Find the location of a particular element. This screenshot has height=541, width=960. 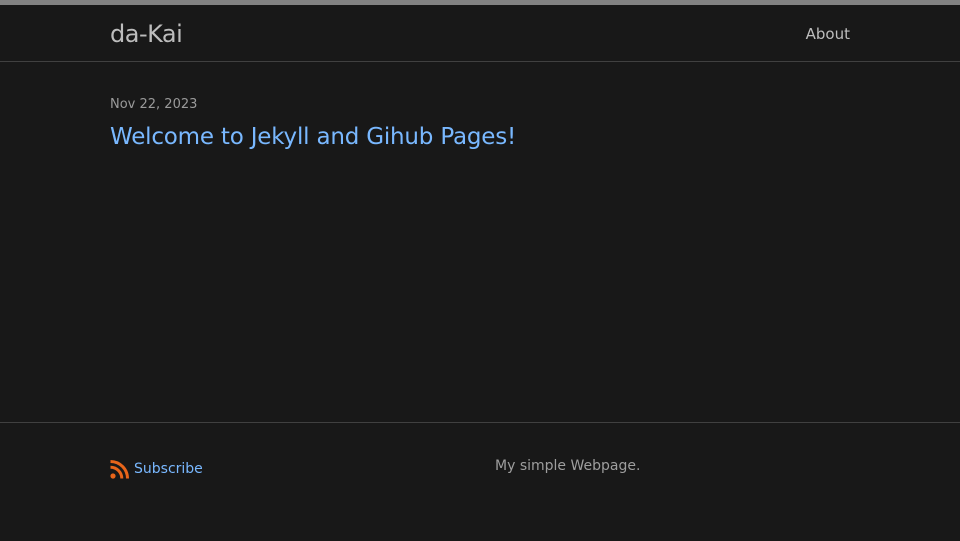

site-title-link: da-Kai is located at coordinates (146, 34).